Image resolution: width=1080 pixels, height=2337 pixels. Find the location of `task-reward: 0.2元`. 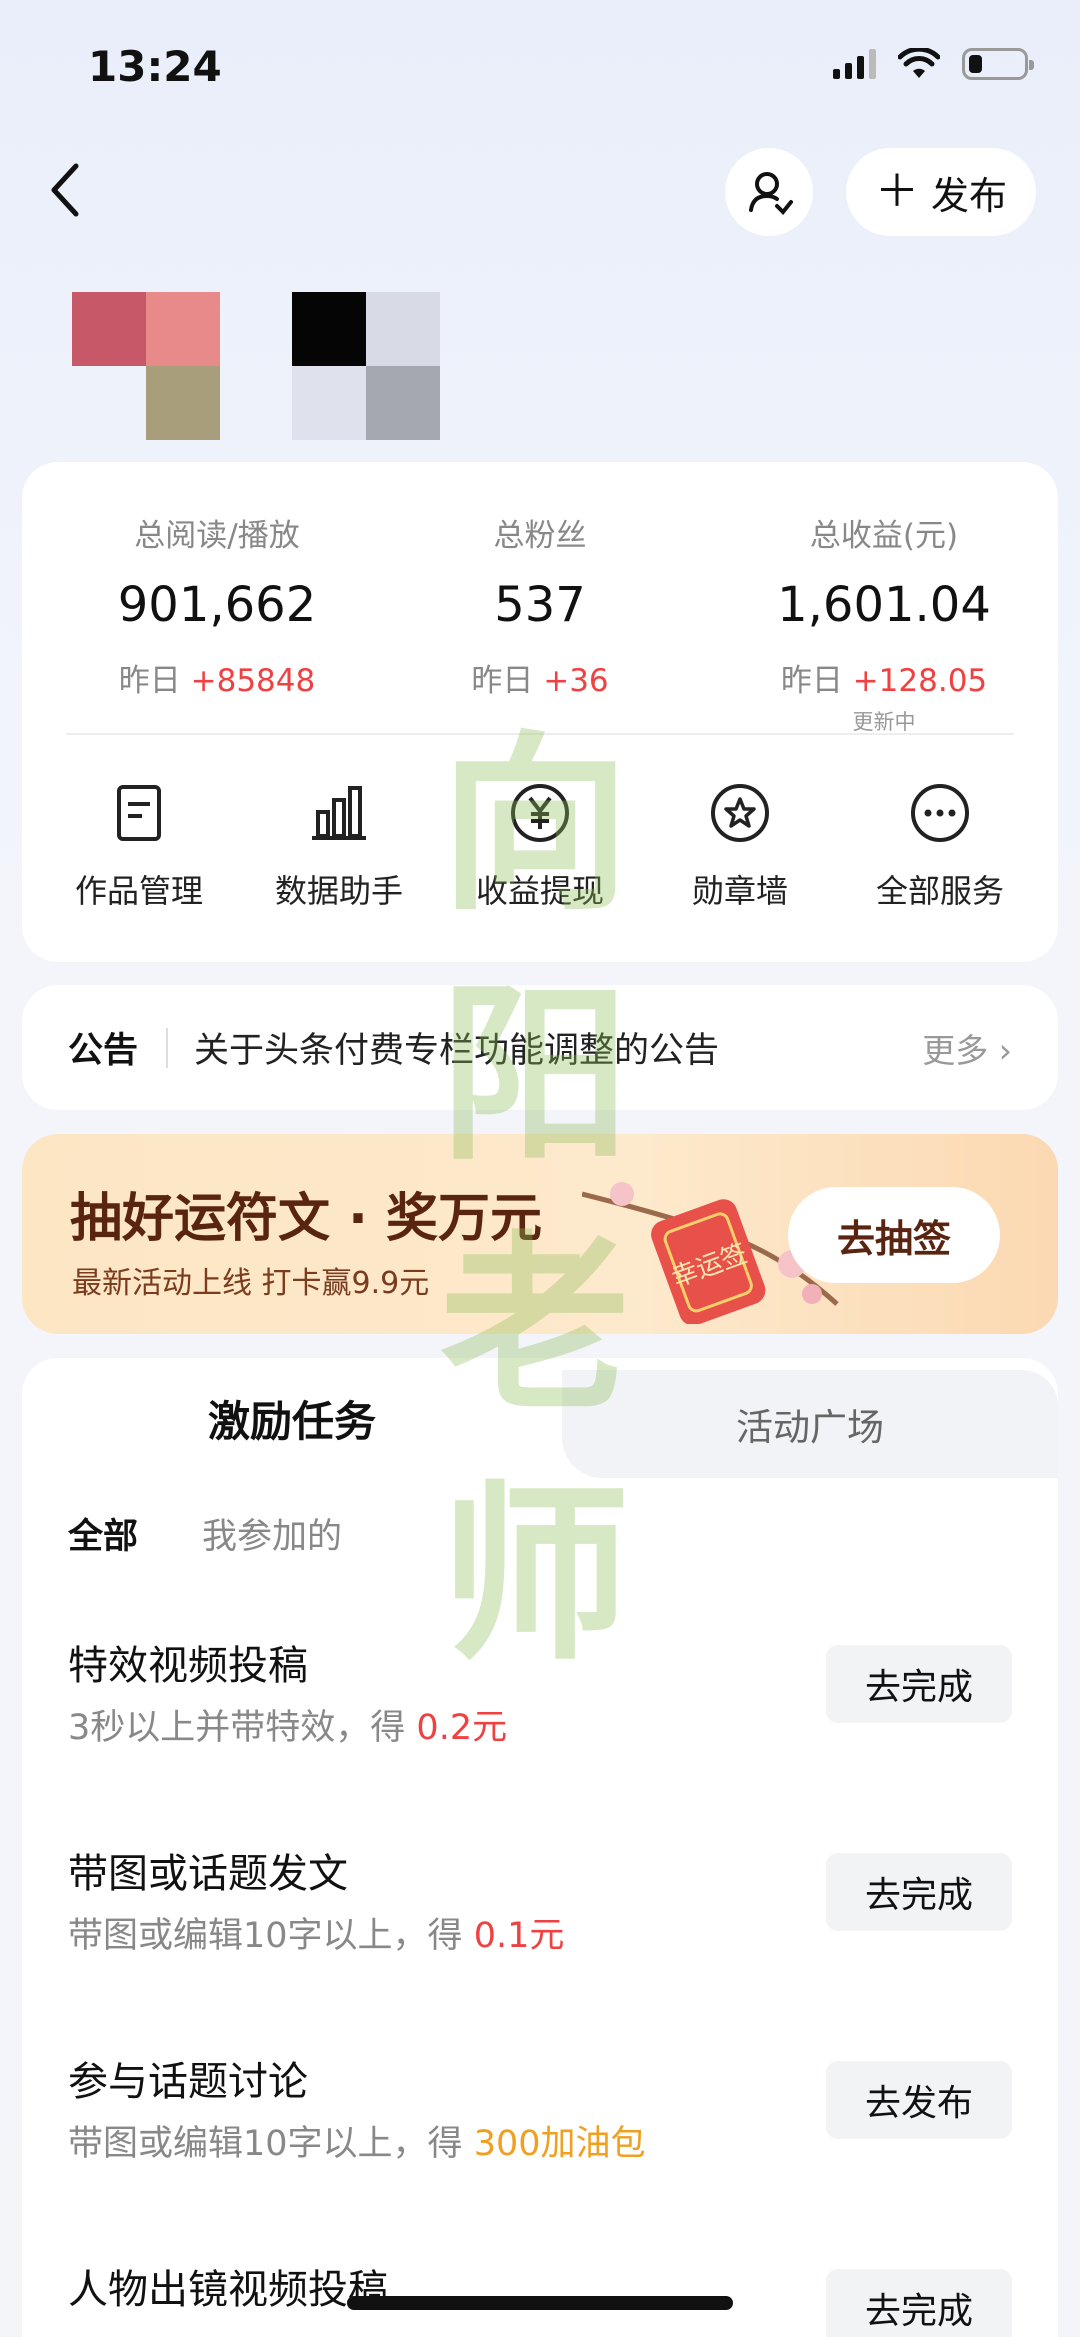

task-reward: 0.2元 is located at coordinates (462, 1728).